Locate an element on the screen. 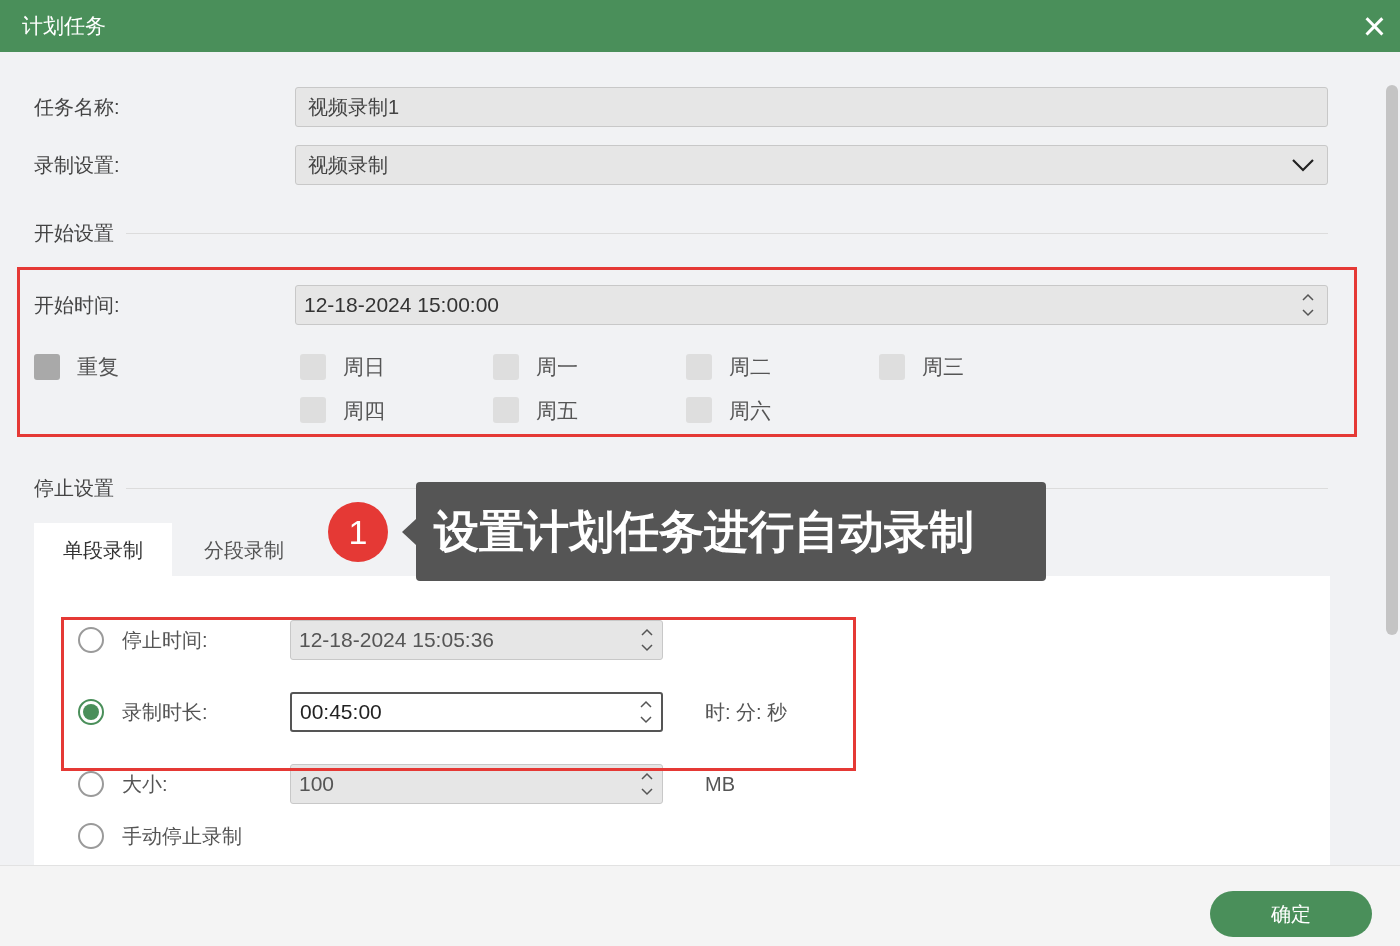 This screenshot has width=1400, height=946. scrollbar is located at coordinates (1392, 360).